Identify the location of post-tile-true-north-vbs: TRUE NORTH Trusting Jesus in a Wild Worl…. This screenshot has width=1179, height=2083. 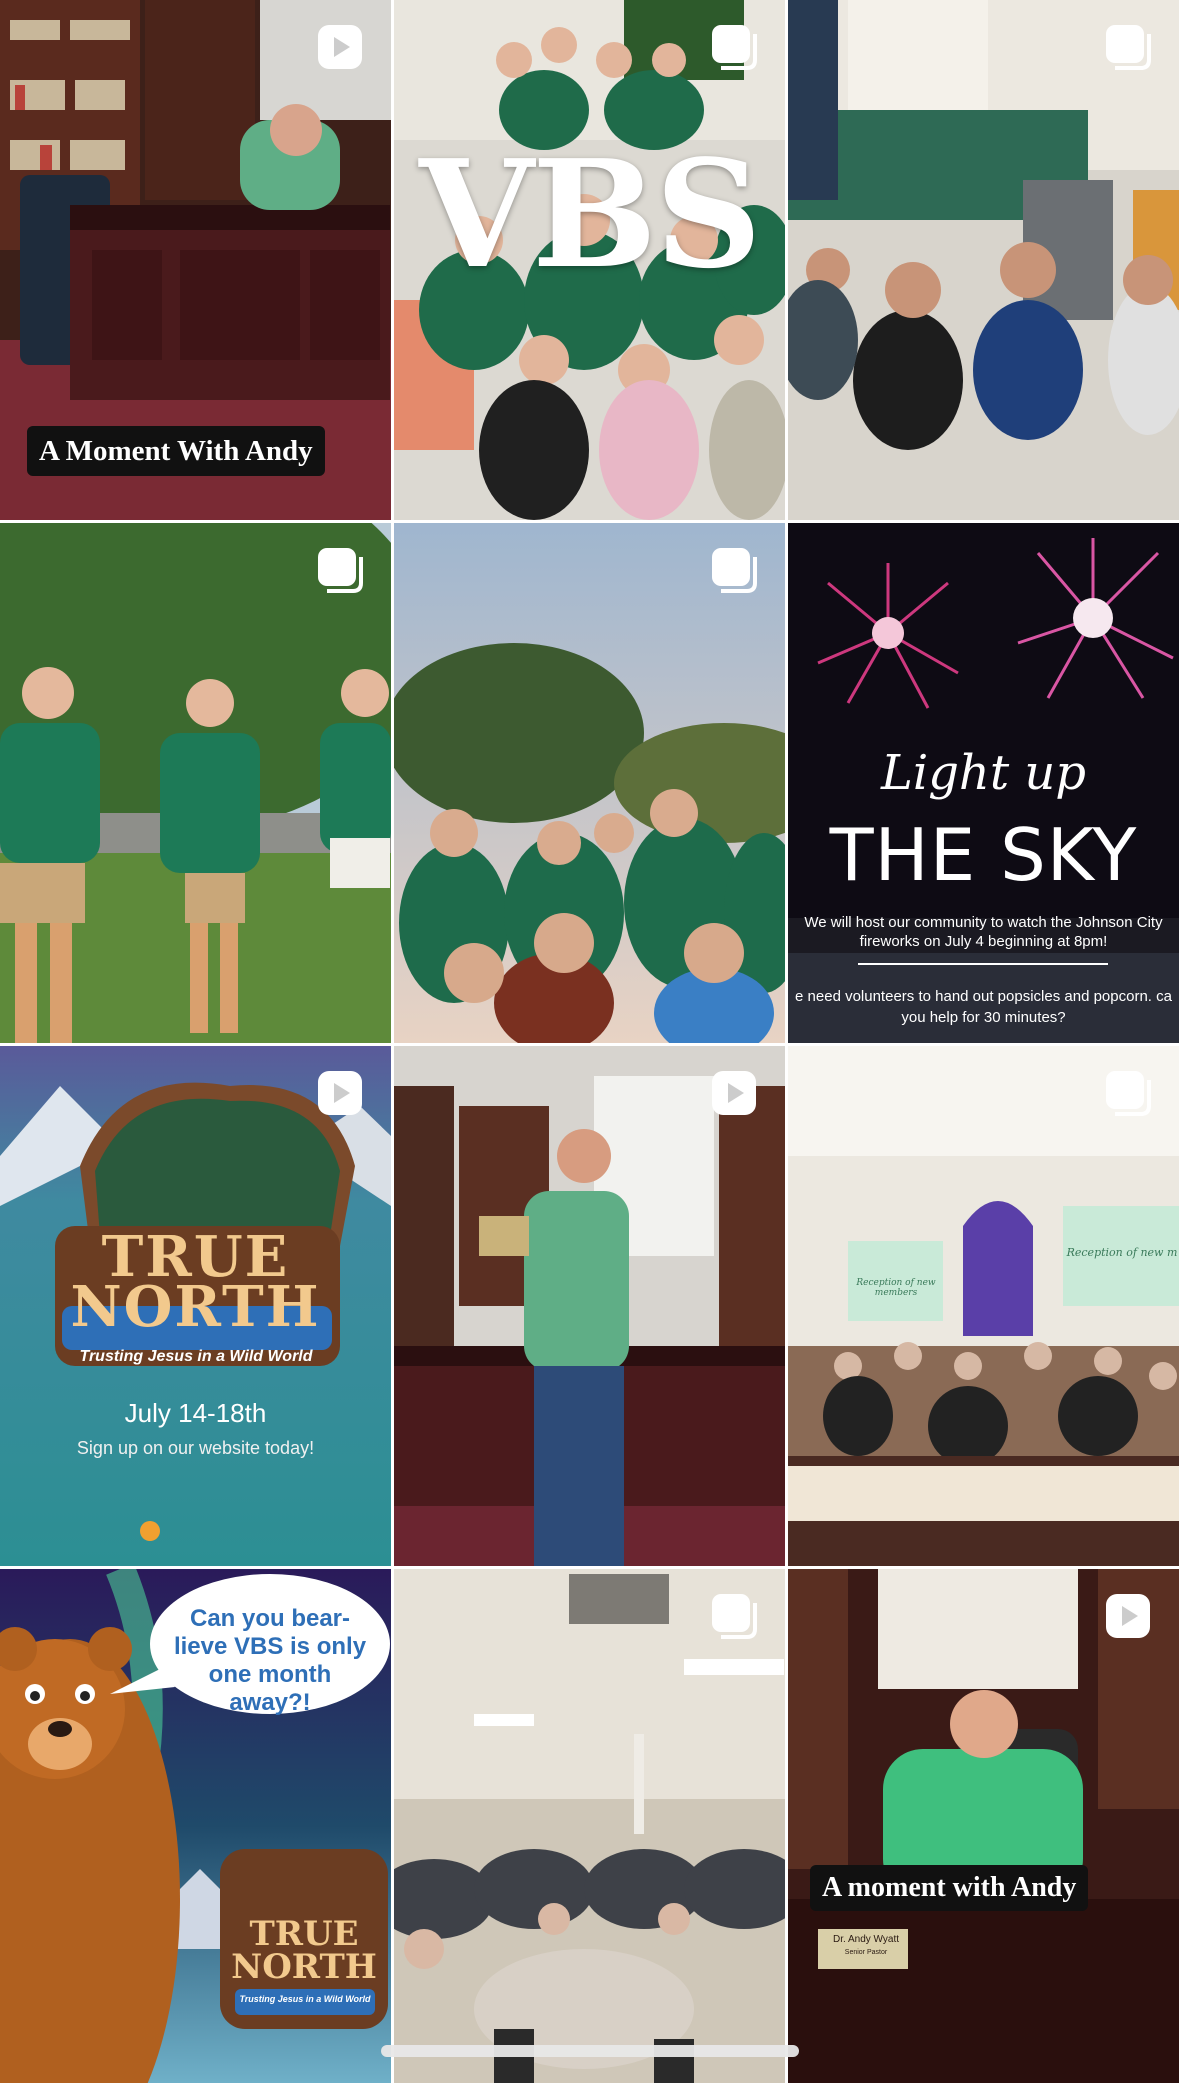
(195, 1306).